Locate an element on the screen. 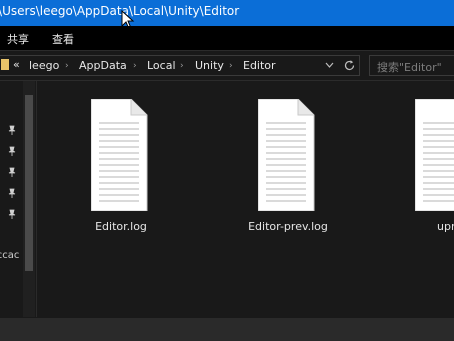 The image size is (454, 341). crumb-editor: Editor is located at coordinates (259, 65).